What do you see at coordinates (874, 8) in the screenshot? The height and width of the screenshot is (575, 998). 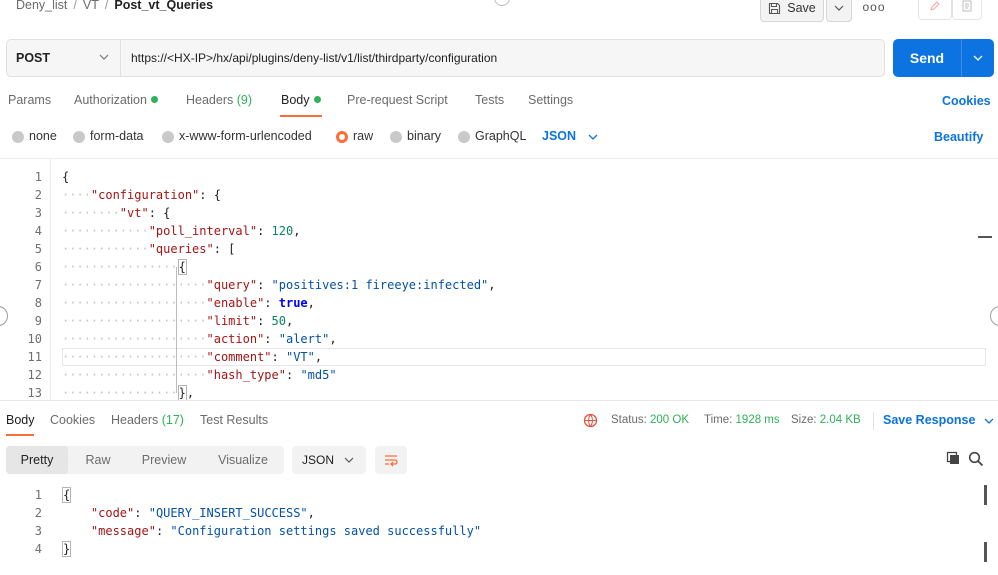 I see `more-options-button: ooo` at bounding box center [874, 8].